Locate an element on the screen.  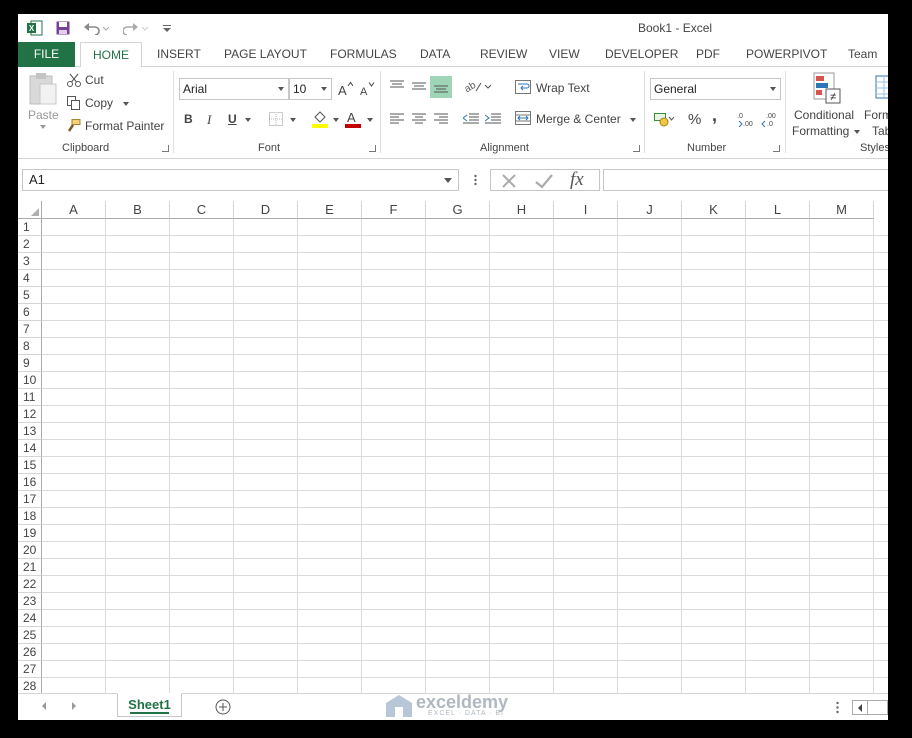
font-color-icon: A is located at coordinates (353, 119).